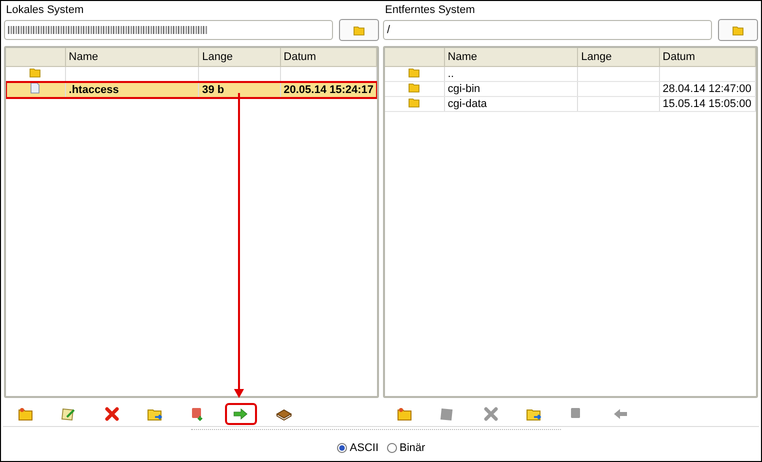  I want to click on pane-title: Entferntes System, so click(430, 10).